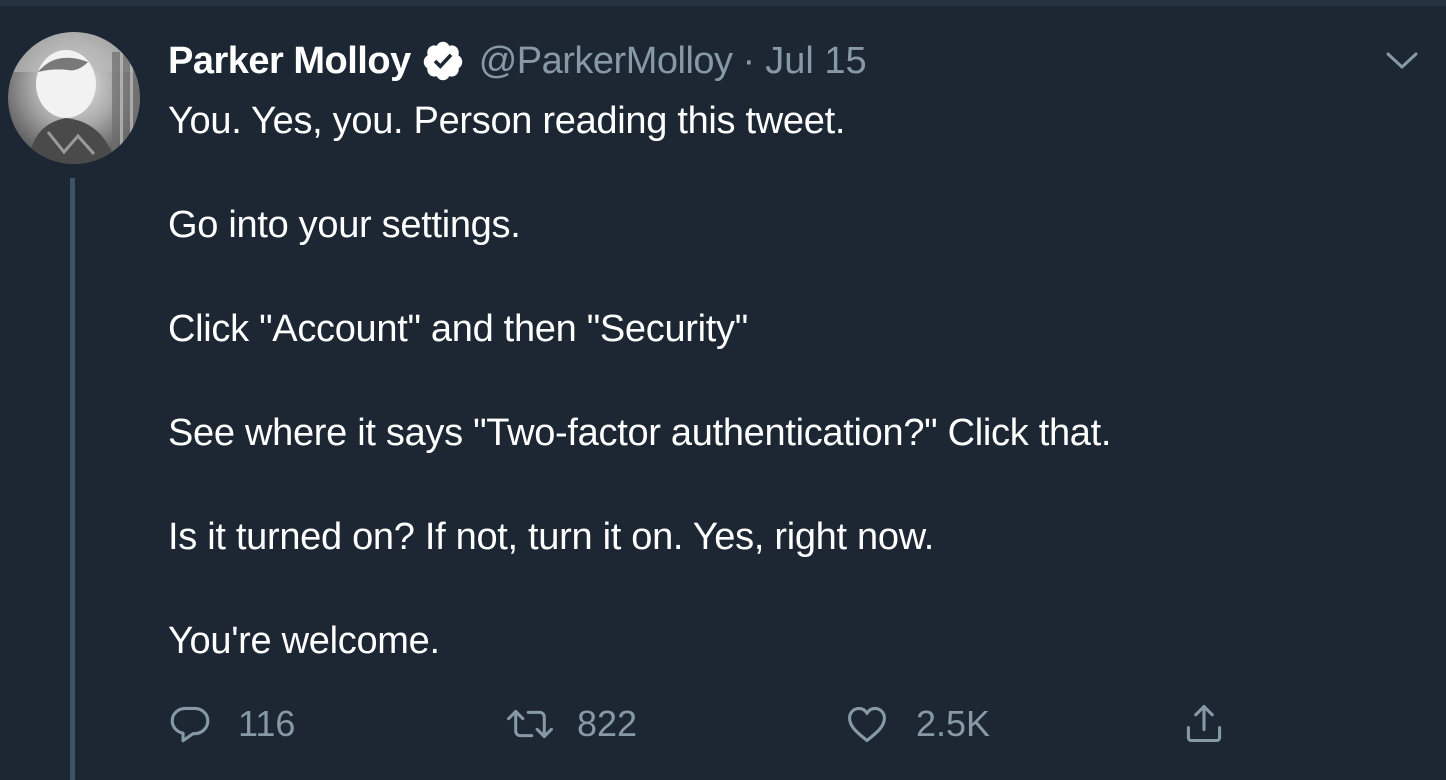 This screenshot has height=780, width=1446. I want to click on retweet-button: 822, so click(571, 724).